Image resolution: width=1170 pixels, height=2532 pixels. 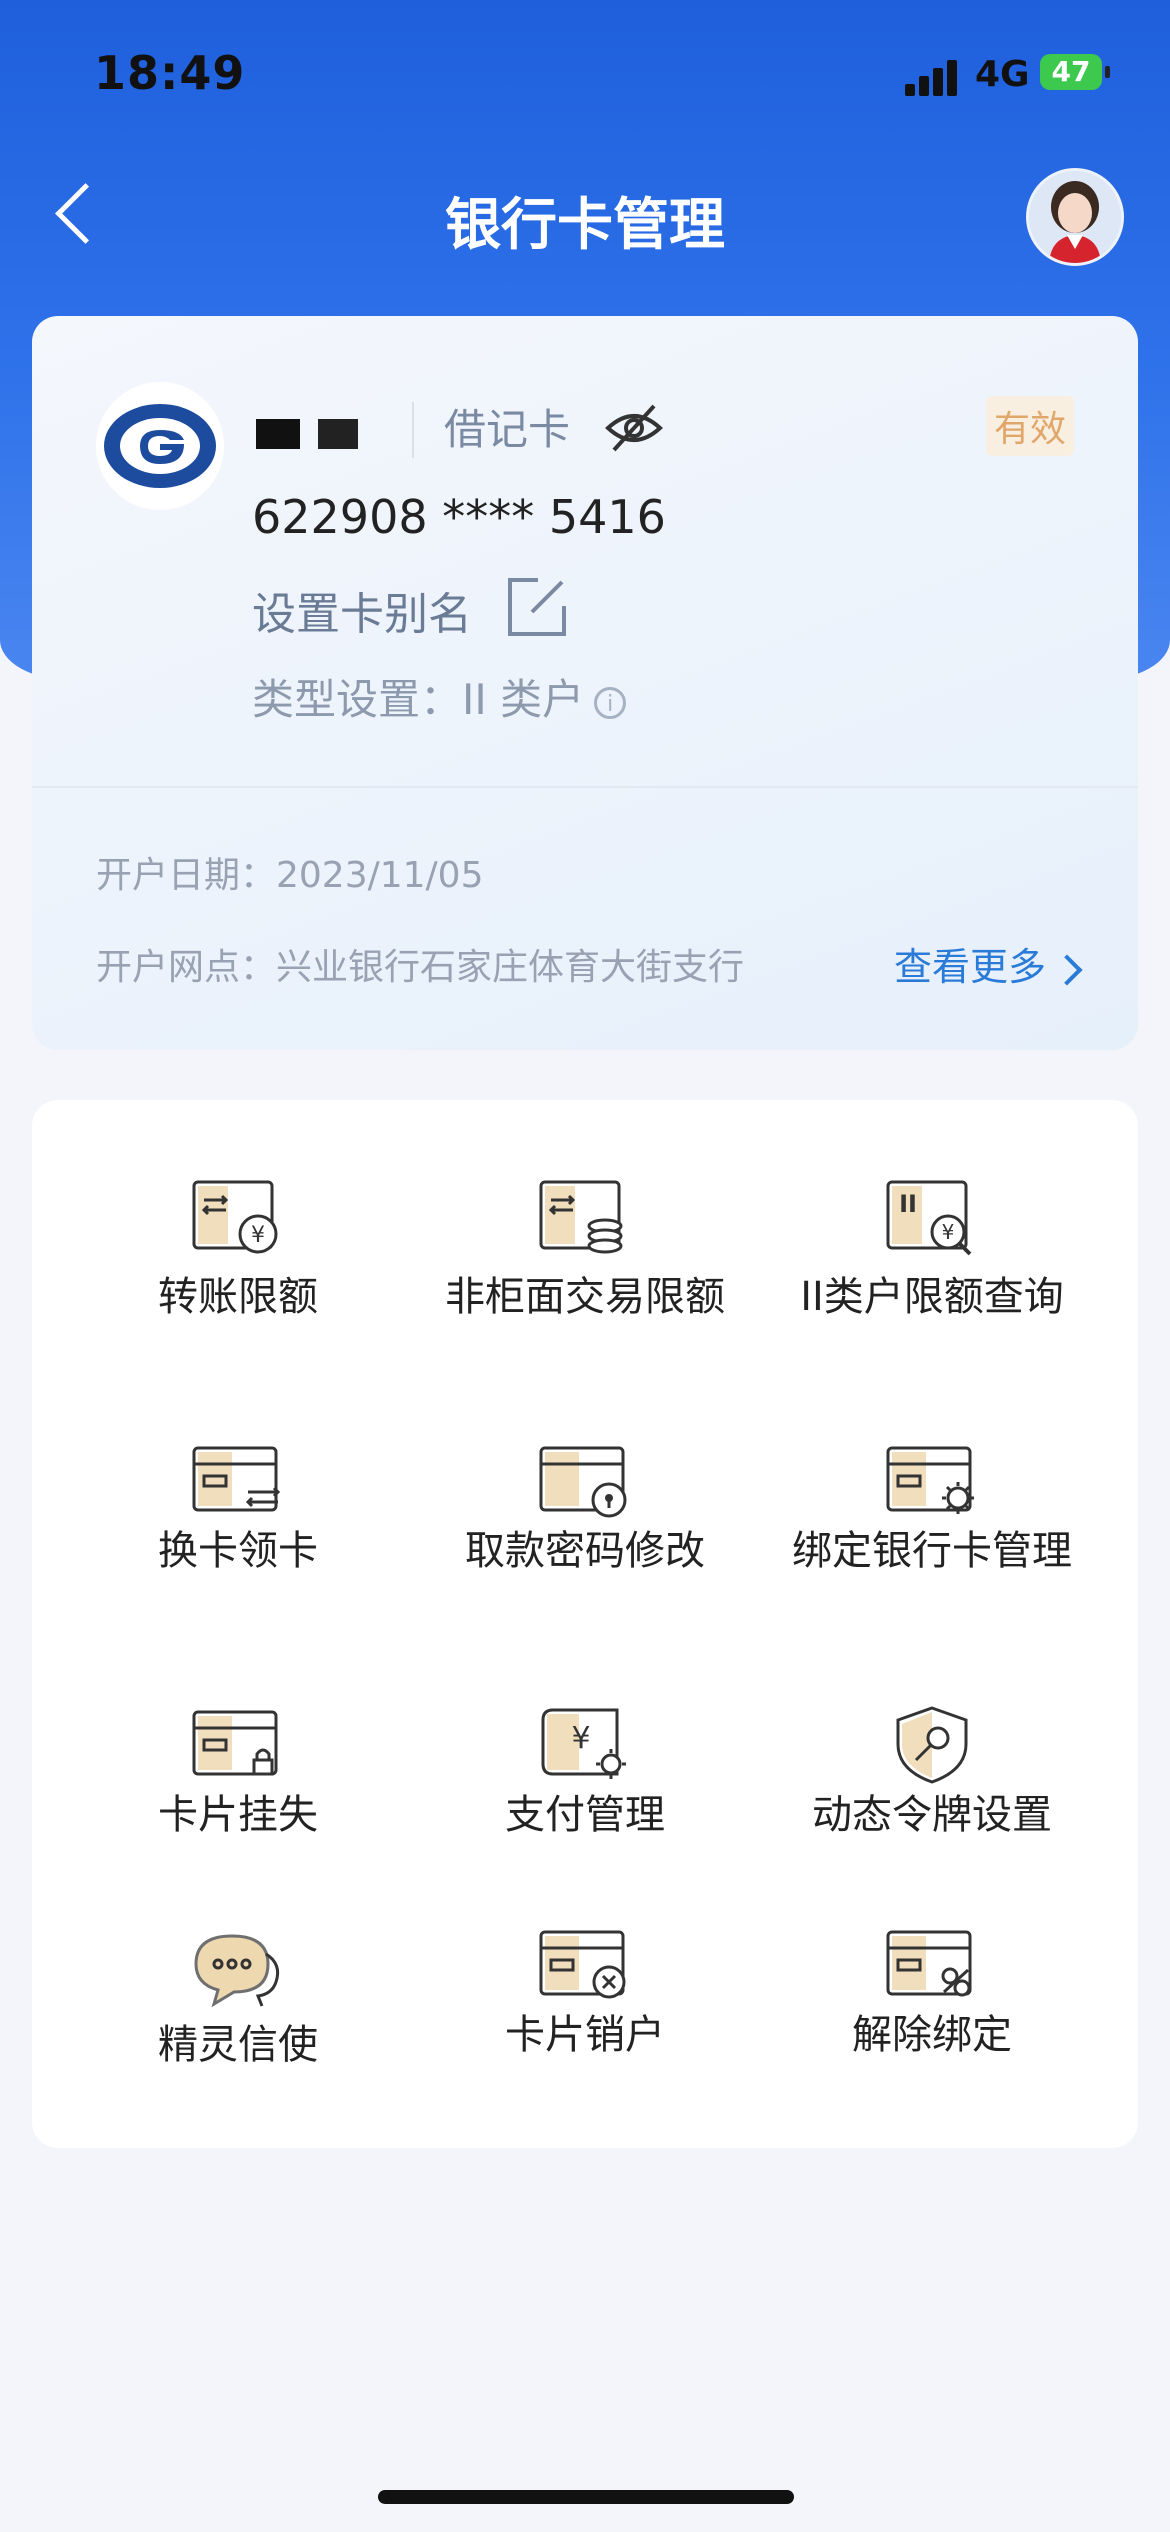 What do you see at coordinates (929, 1963) in the screenshot?
I see `unbind-card-icon` at bounding box center [929, 1963].